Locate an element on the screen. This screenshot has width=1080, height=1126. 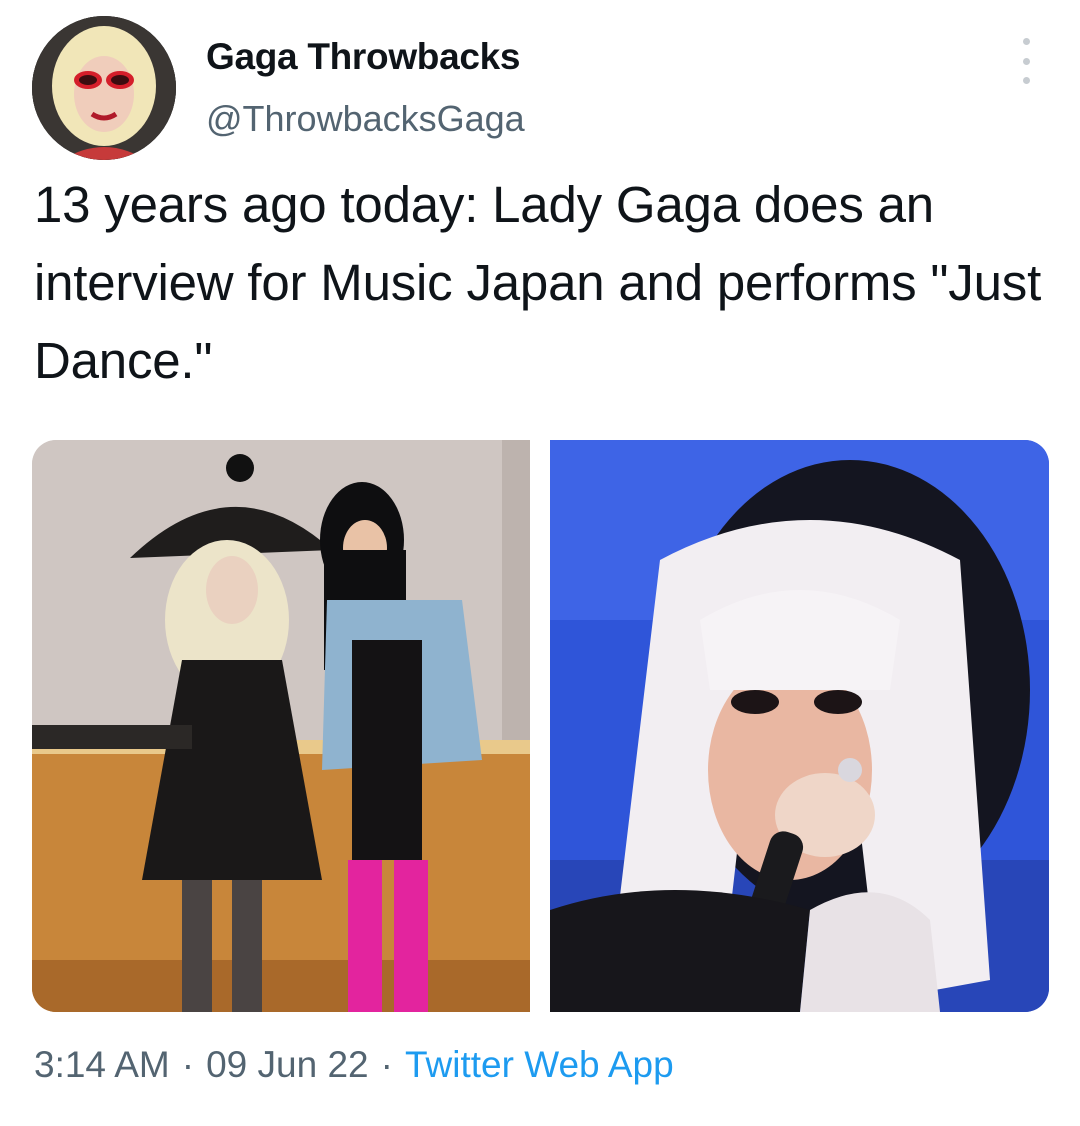
tweet-time: 3:14 AM is located at coordinates (102, 1065).